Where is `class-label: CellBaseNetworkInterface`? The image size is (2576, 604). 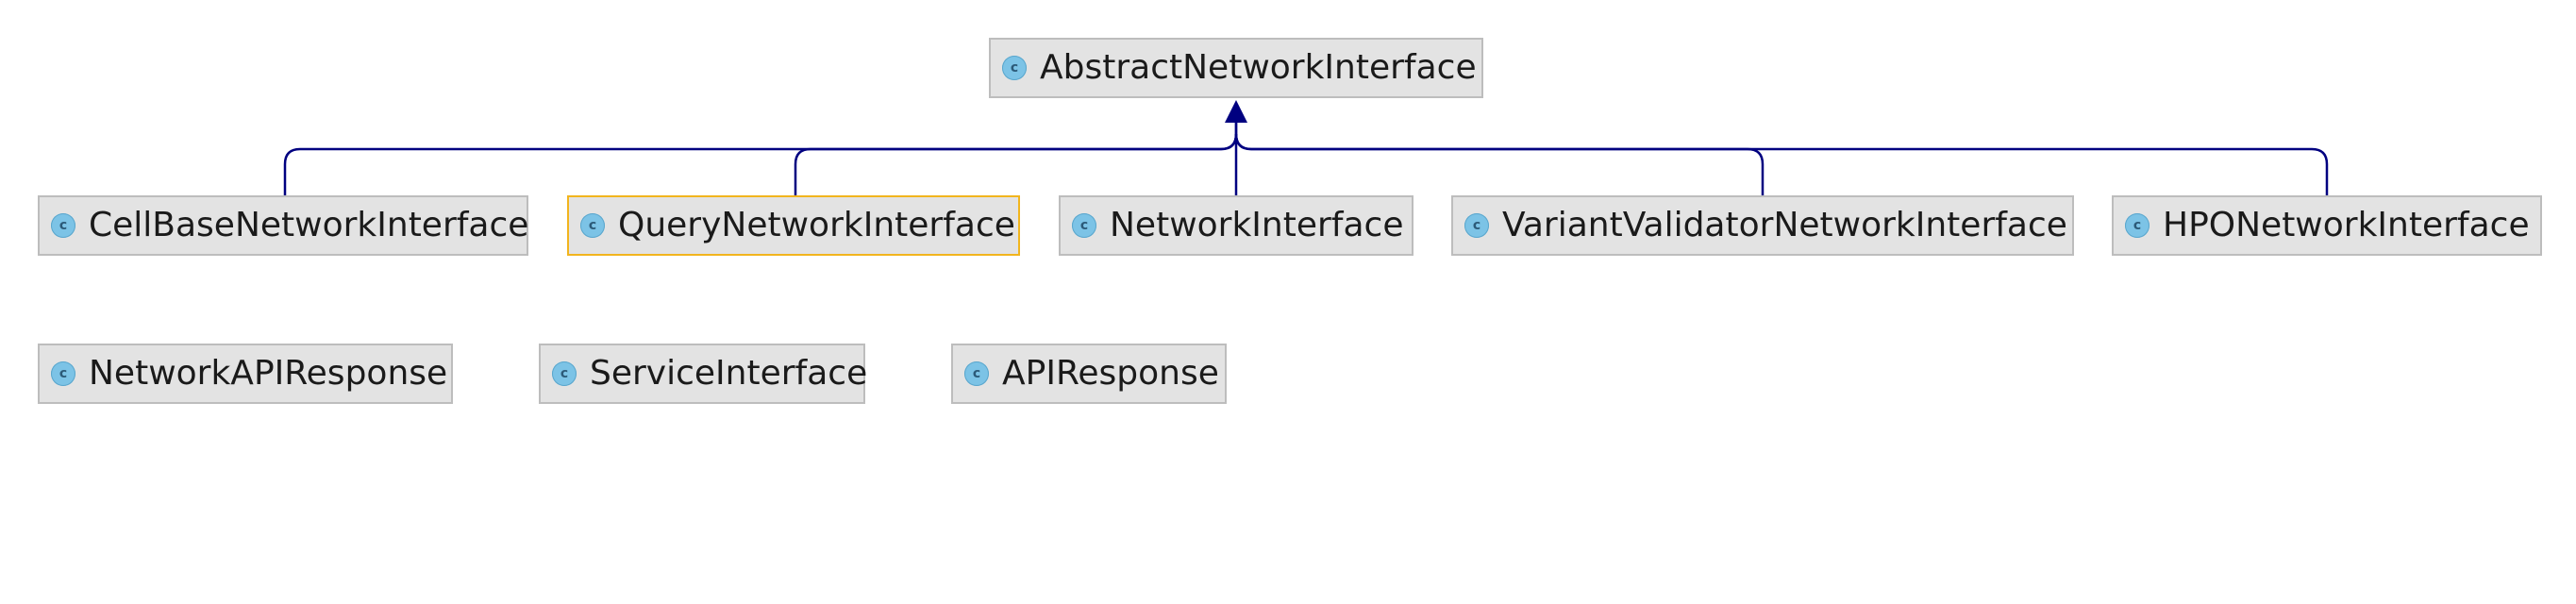 class-label: CellBaseNetworkInterface is located at coordinates (309, 225).